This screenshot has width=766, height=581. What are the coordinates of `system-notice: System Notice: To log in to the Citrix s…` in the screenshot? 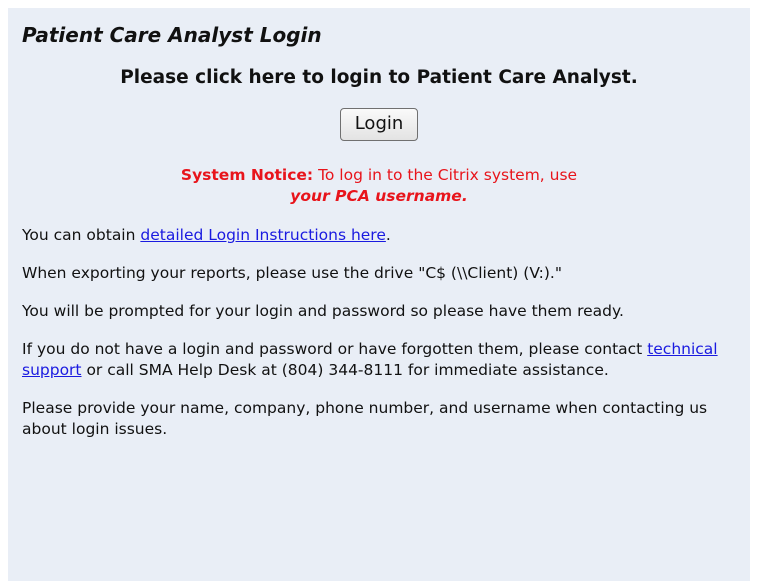 It's located at (379, 186).